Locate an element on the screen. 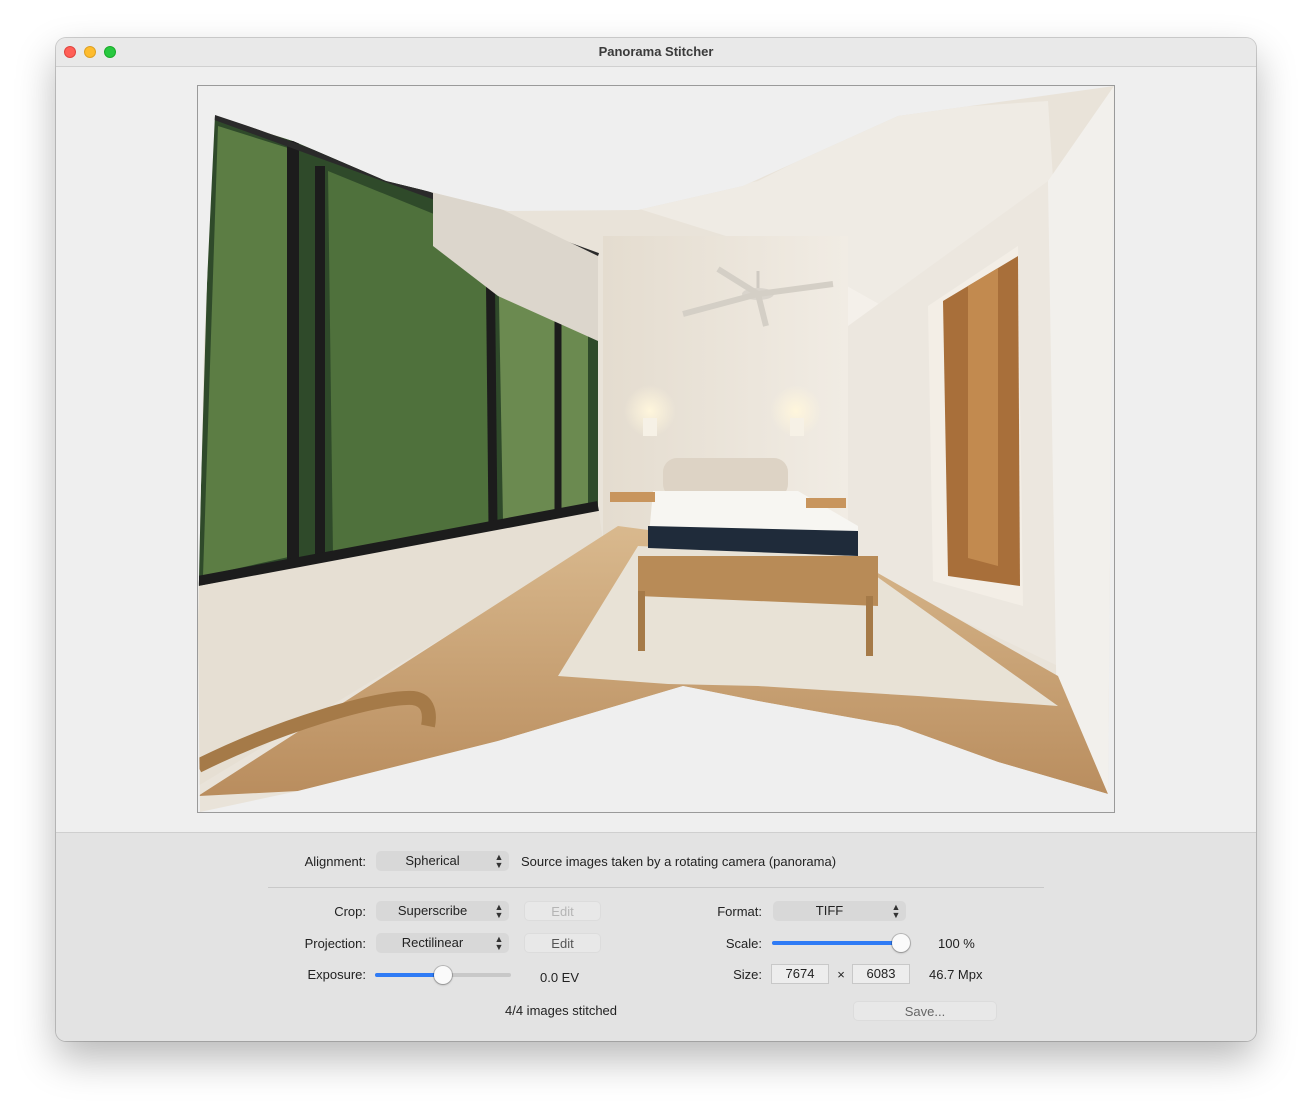 The image size is (1312, 1115). alignment-popup: Spherical ▲ ▼ is located at coordinates (442, 861).